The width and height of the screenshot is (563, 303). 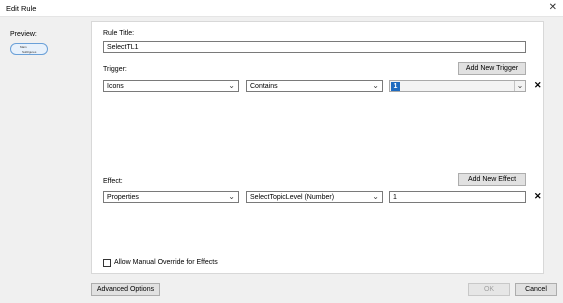 What do you see at coordinates (536, 289) in the screenshot?
I see `cancel-button: Cancel` at bounding box center [536, 289].